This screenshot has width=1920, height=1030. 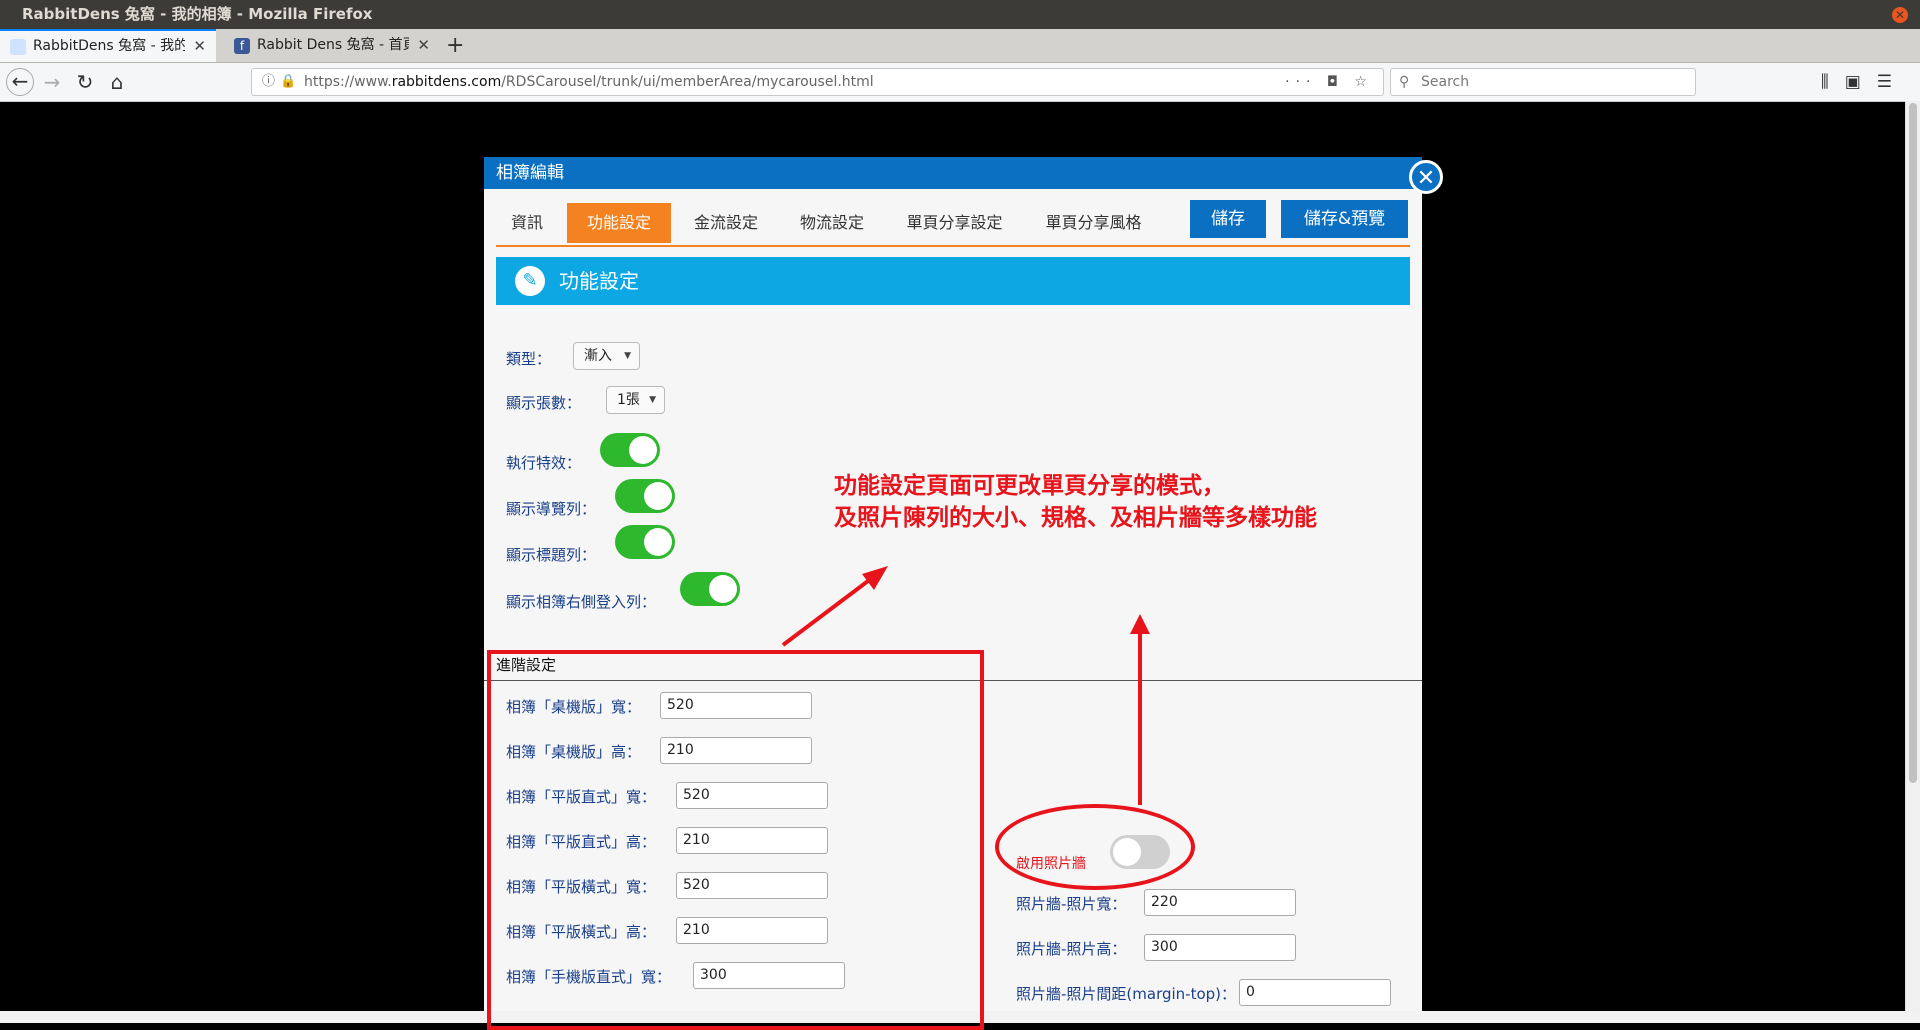 What do you see at coordinates (551, 509) in the screenshot?
I see `nav-label: 顯示導覽列：` at bounding box center [551, 509].